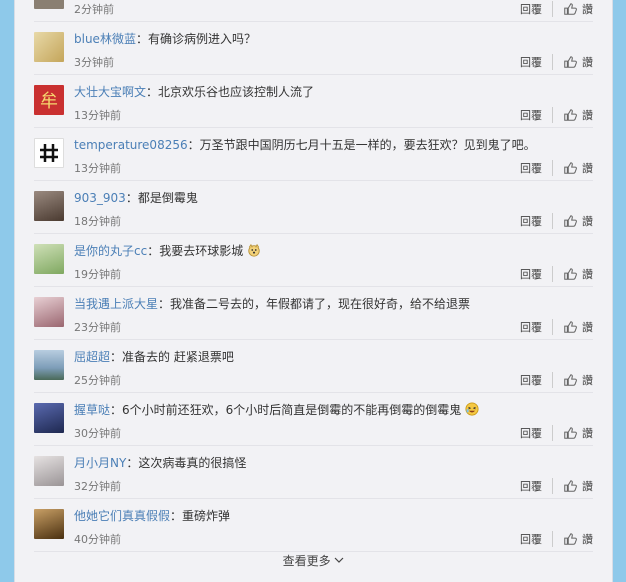  I want to click on comment-row: 是你的丸子cc：我要去环球影城 19分钟前 回覆 讚, so click(313, 260).